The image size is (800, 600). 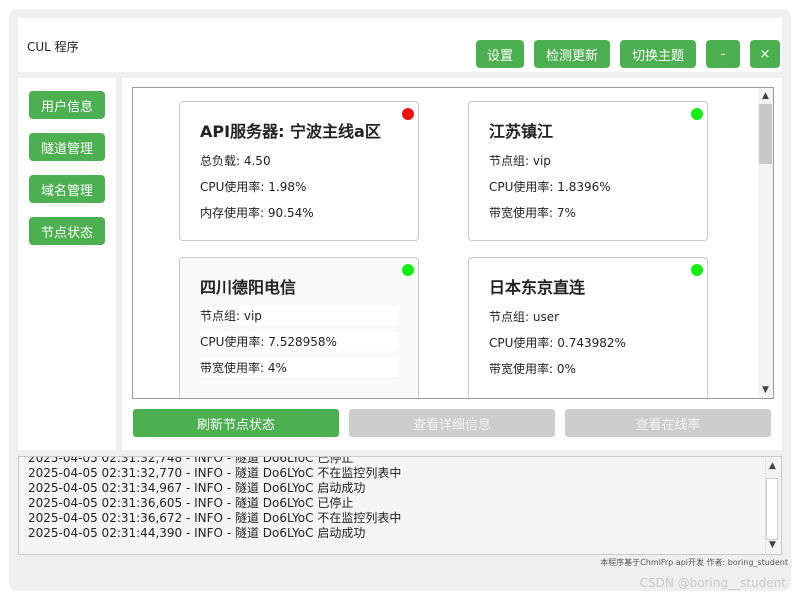 What do you see at coordinates (67, 147) in the screenshot?
I see `sidebar-item-tunnel-management: 隧道管理` at bounding box center [67, 147].